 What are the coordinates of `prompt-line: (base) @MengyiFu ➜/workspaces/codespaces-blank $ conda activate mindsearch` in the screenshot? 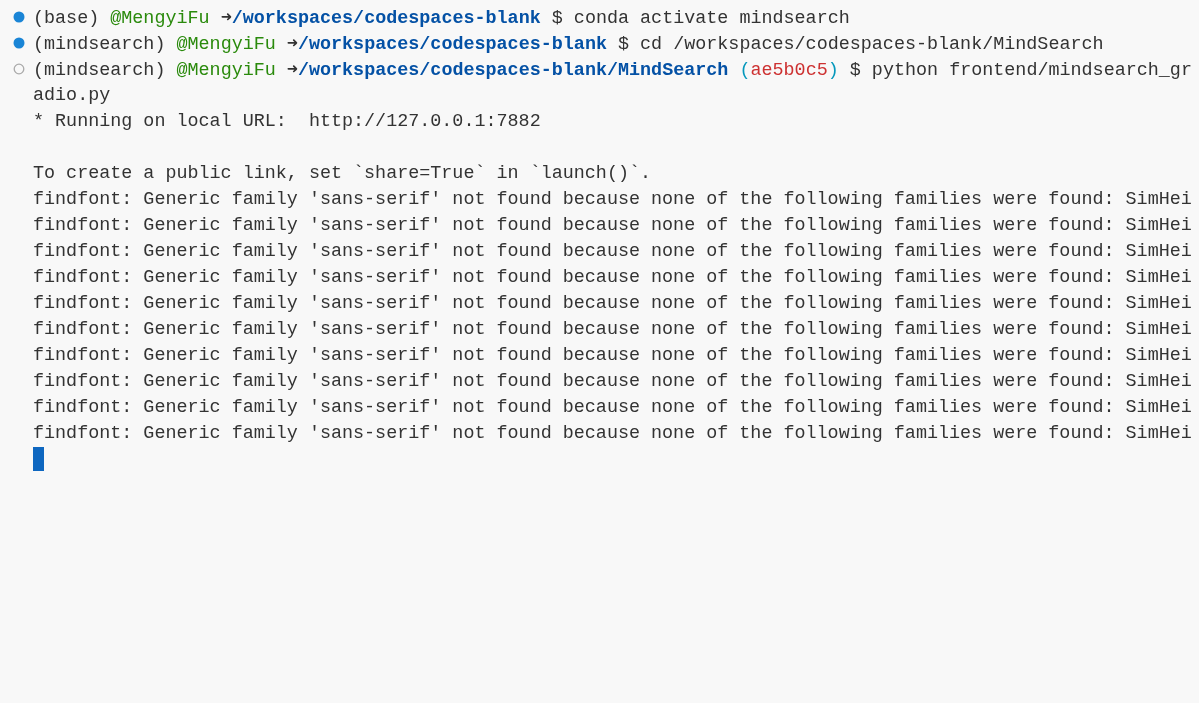 It's located at (441, 17).